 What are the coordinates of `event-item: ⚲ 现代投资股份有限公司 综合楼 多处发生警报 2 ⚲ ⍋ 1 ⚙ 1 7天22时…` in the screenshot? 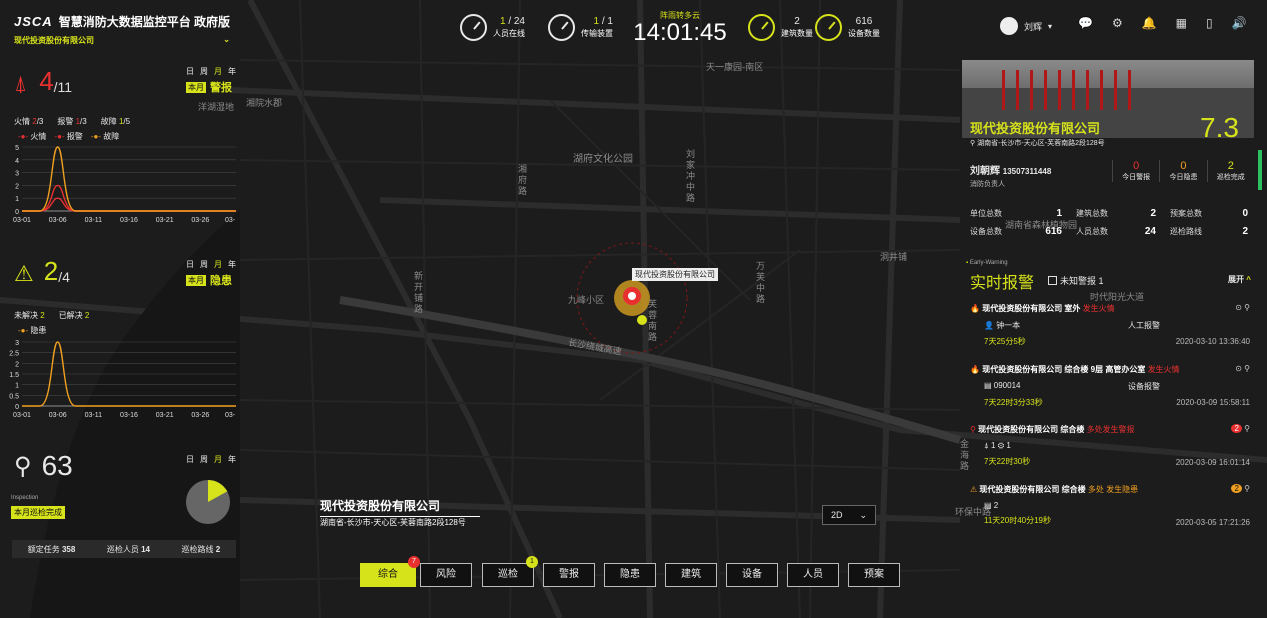 It's located at (1110, 445).